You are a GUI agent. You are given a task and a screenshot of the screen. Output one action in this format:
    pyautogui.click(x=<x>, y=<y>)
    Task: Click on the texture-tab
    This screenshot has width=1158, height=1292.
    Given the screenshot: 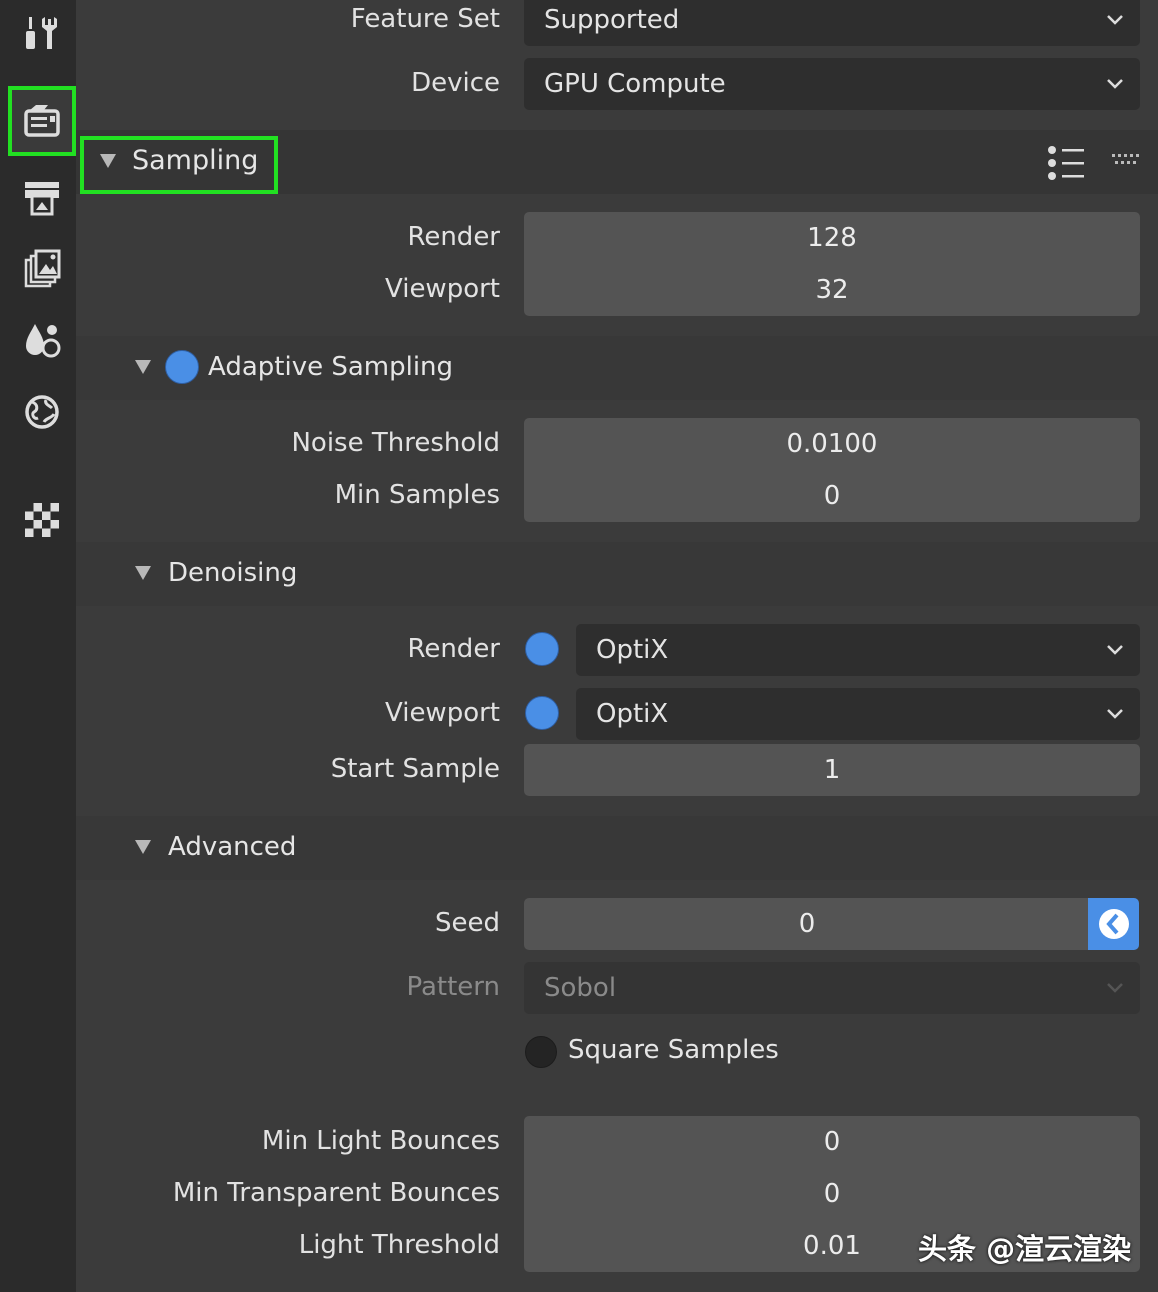 What is the action you would take?
    pyautogui.click(x=42, y=520)
    